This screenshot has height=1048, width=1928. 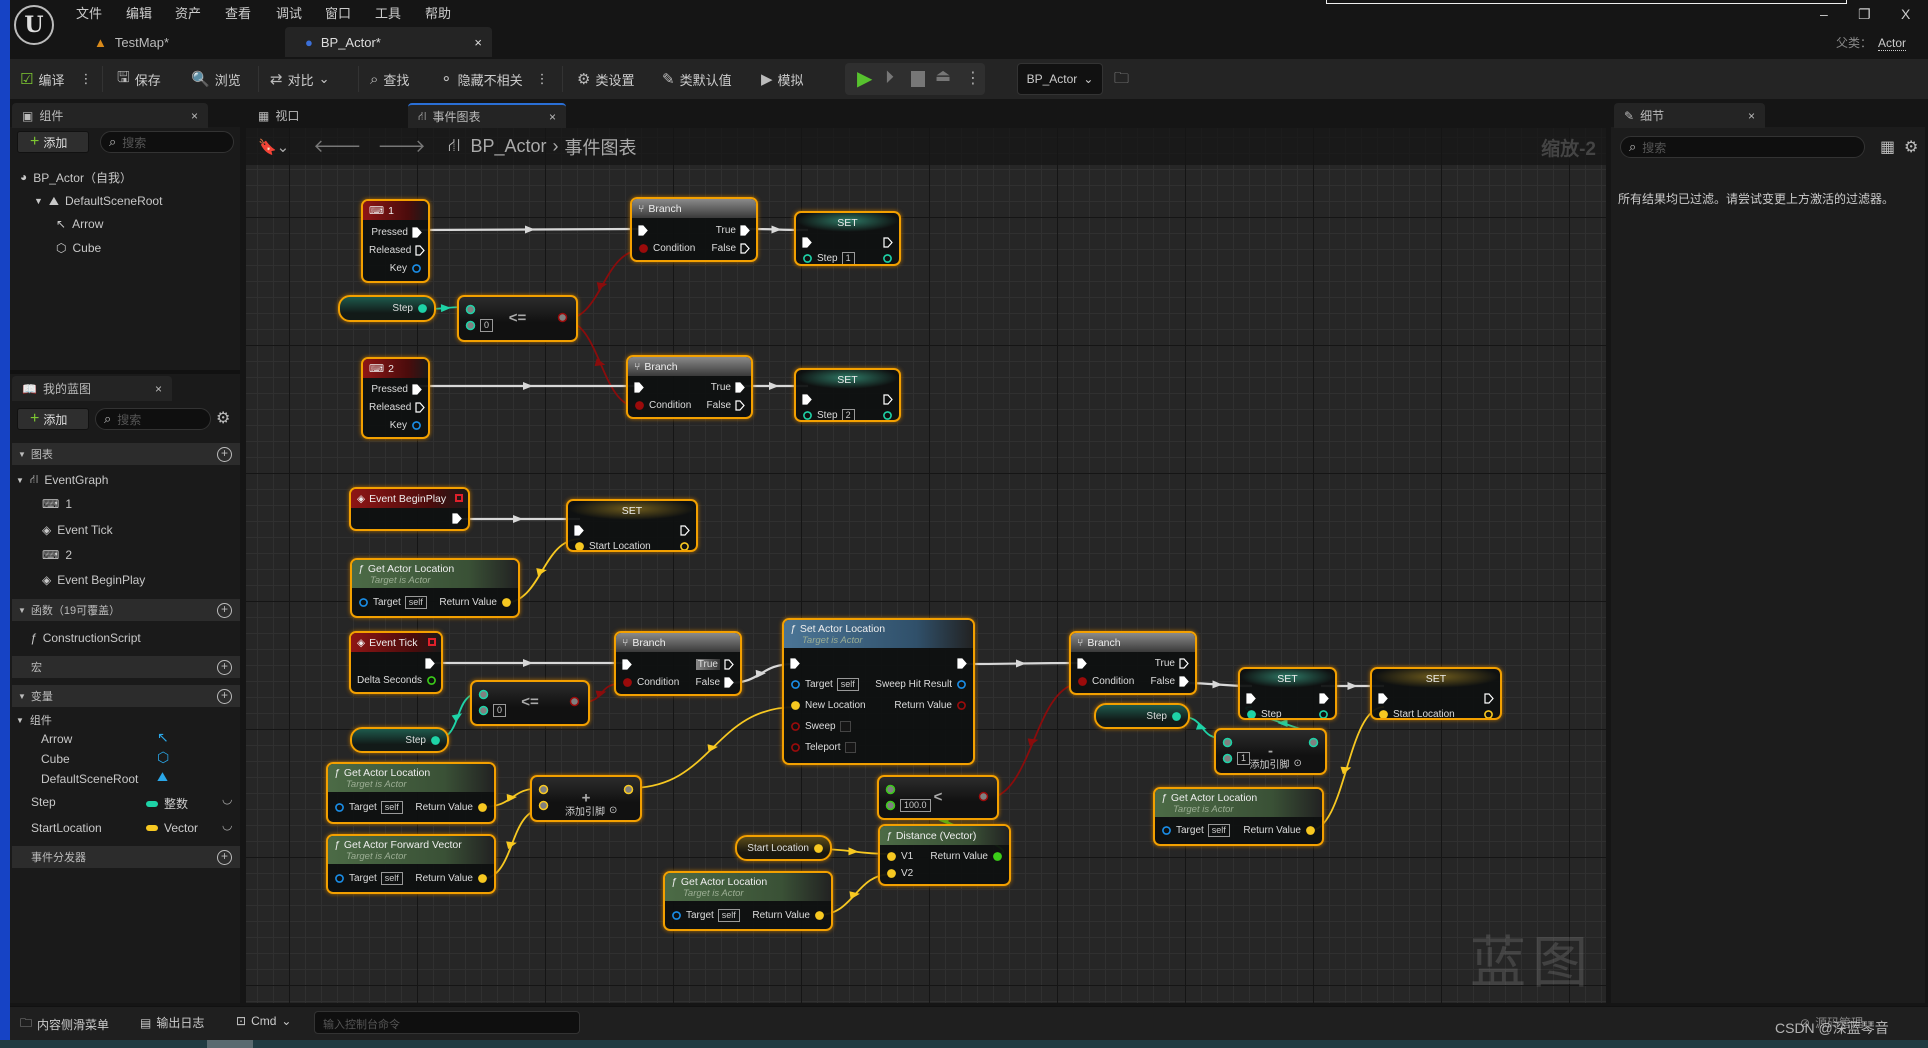 I want to click on node-header: ƒ Get Actor Location Target is Actor, so click(x=435, y=574).